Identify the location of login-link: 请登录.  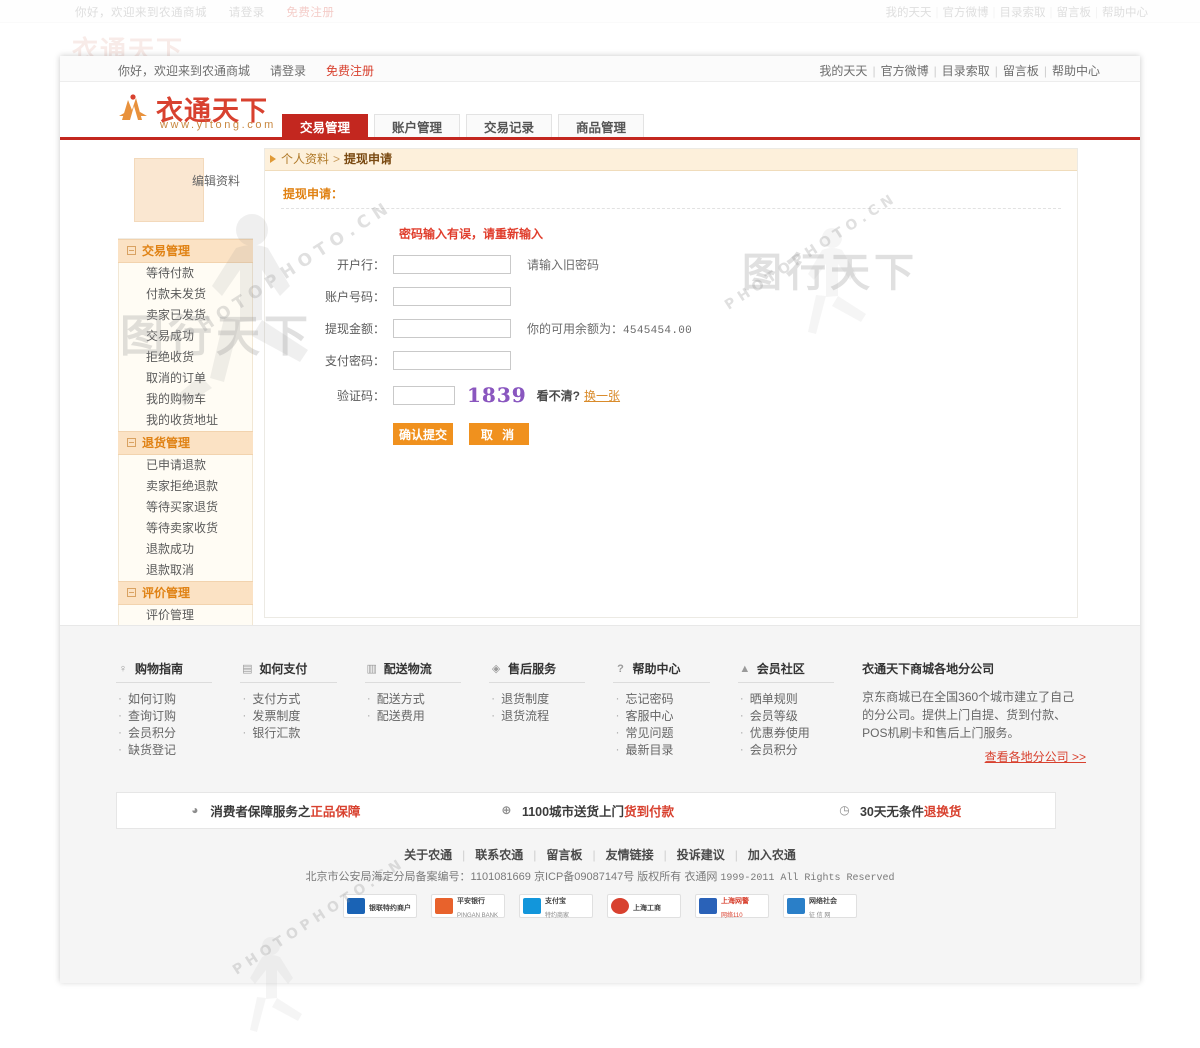
(288, 71).